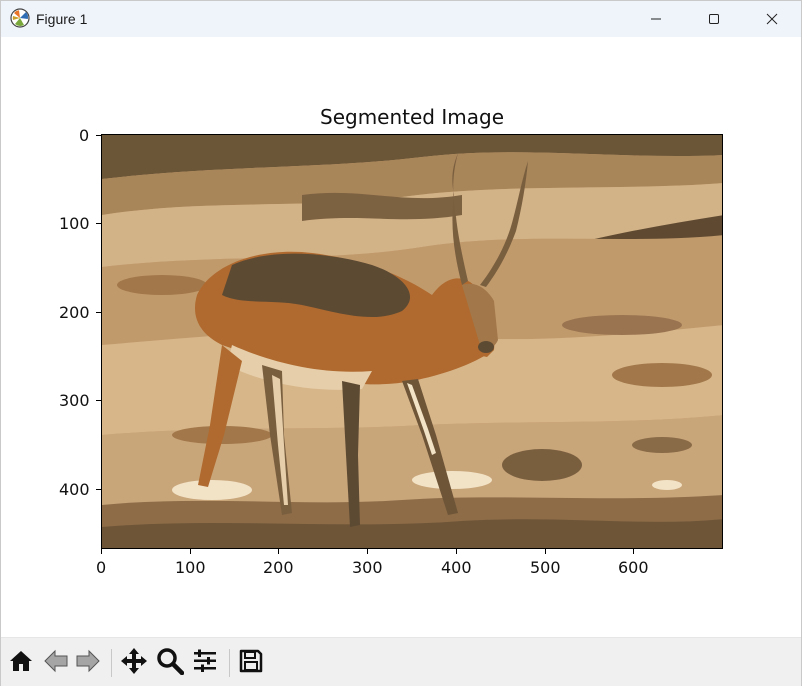  What do you see at coordinates (545, 567) in the screenshot?
I see `x-tick-label: 500` at bounding box center [545, 567].